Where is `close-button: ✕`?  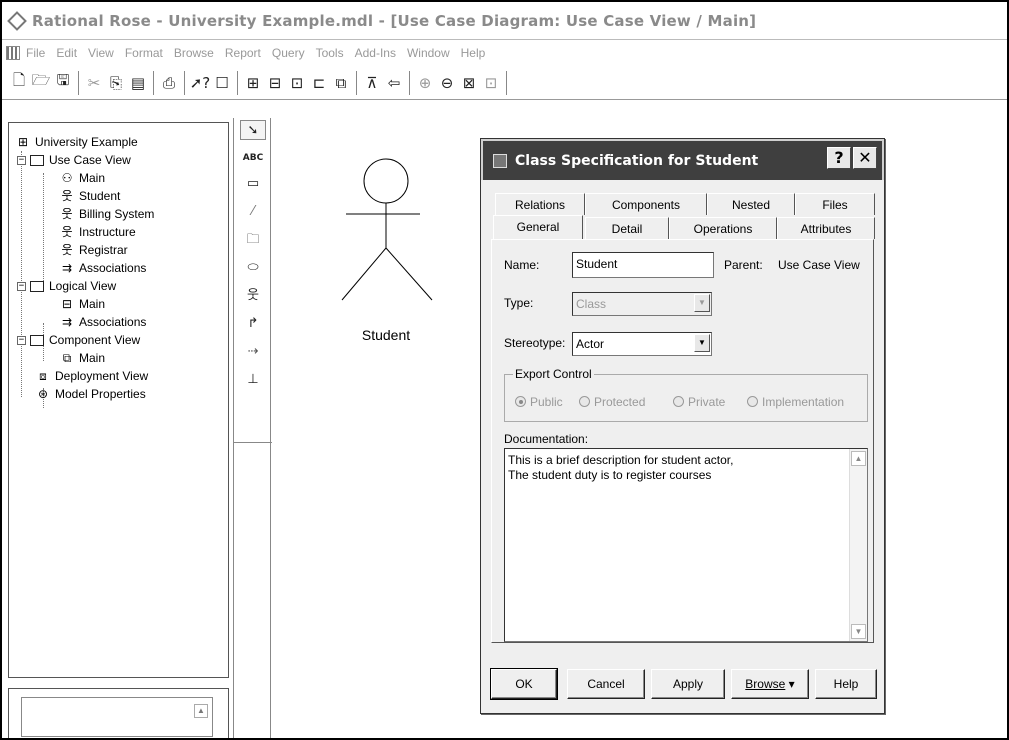 close-button: ✕ is located at coordinates (865, 158).